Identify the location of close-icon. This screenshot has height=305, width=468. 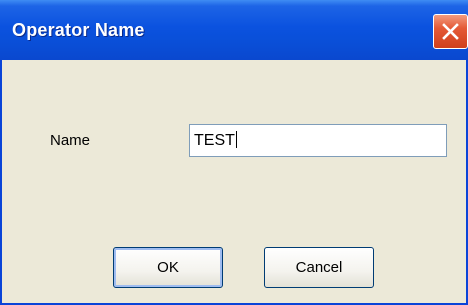
(450, 31).